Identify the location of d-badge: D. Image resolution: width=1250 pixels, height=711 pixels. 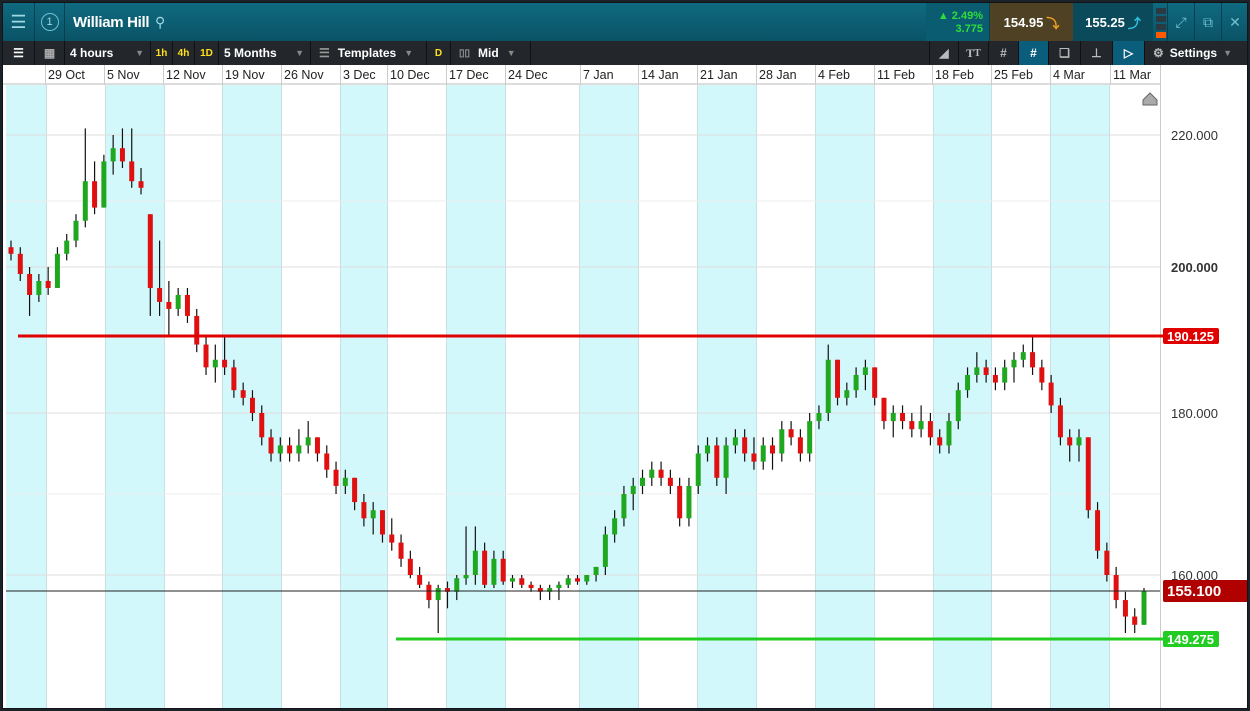
(439, 53).